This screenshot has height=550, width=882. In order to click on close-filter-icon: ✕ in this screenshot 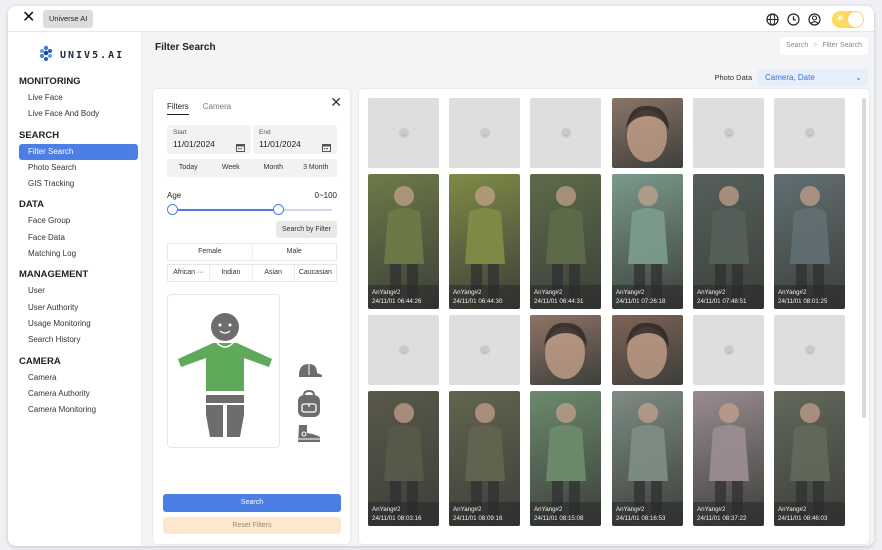, I will do `click(336, 102)`.